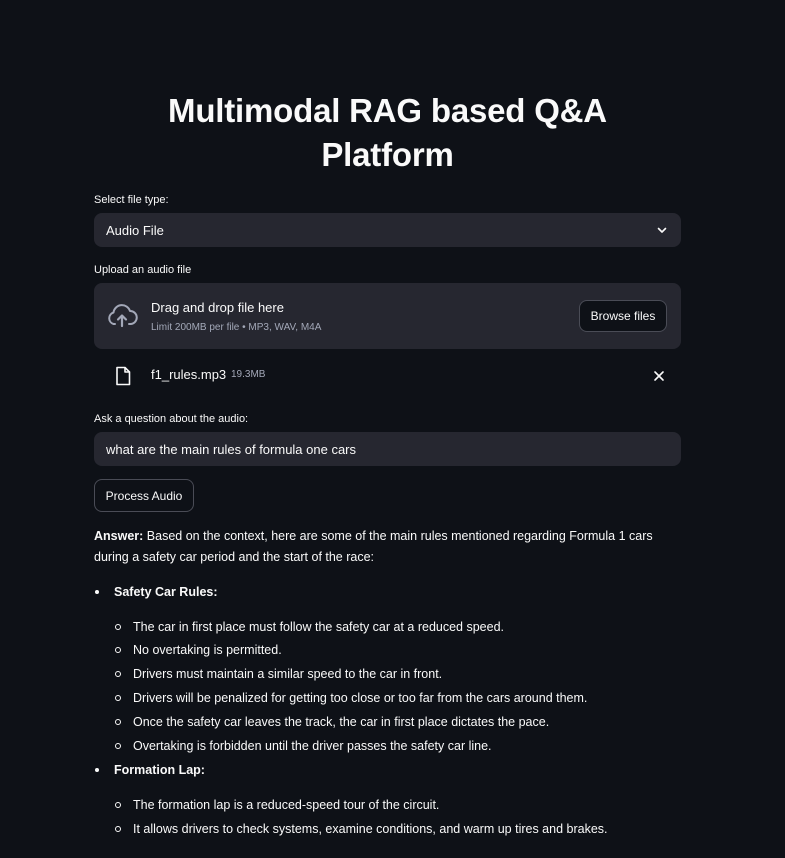 This screenshot has height=858, width=785. What do you see at coordinates (189, 374) in the screenshot?
I see `uploaded-file-name: f1_rules.mp3` at bounding box center [189, 374].